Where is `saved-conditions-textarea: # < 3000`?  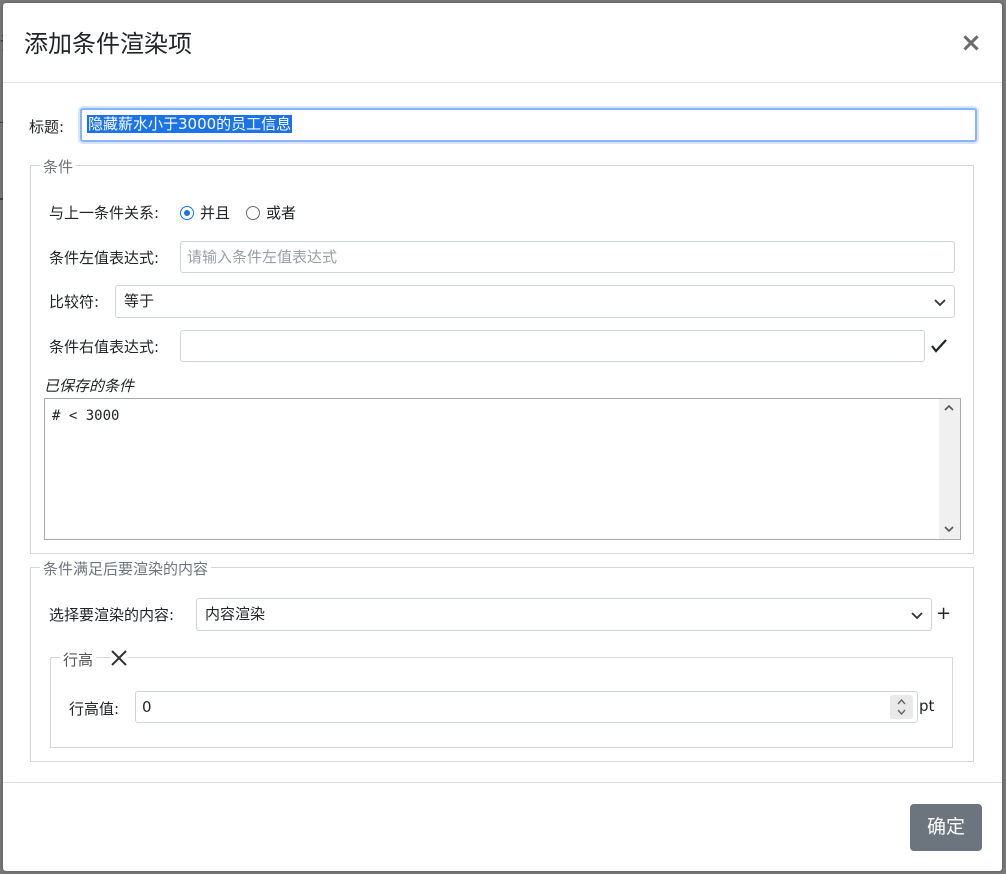
saved-conditions-textarea: # < 3000 is located at coordinates (502, 469).